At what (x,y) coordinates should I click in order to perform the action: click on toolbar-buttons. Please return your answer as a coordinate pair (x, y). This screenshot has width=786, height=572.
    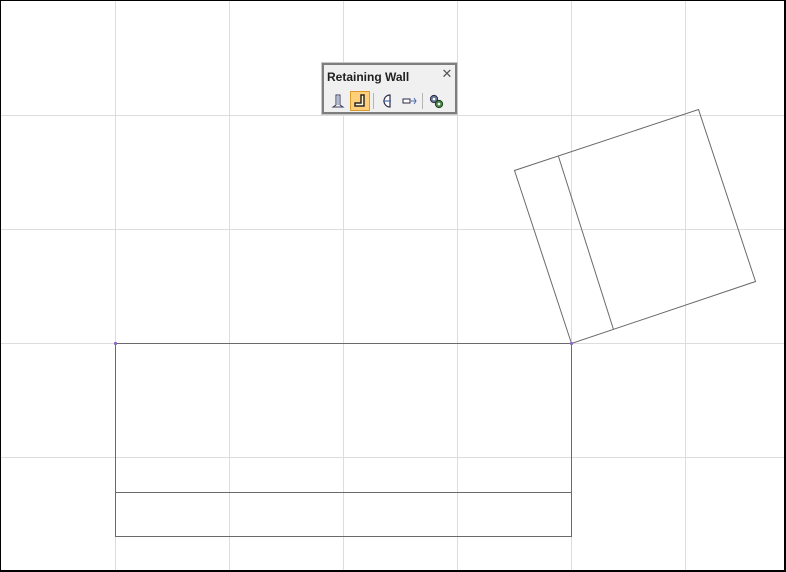
    Looking at the image, I should click on (388, 100).